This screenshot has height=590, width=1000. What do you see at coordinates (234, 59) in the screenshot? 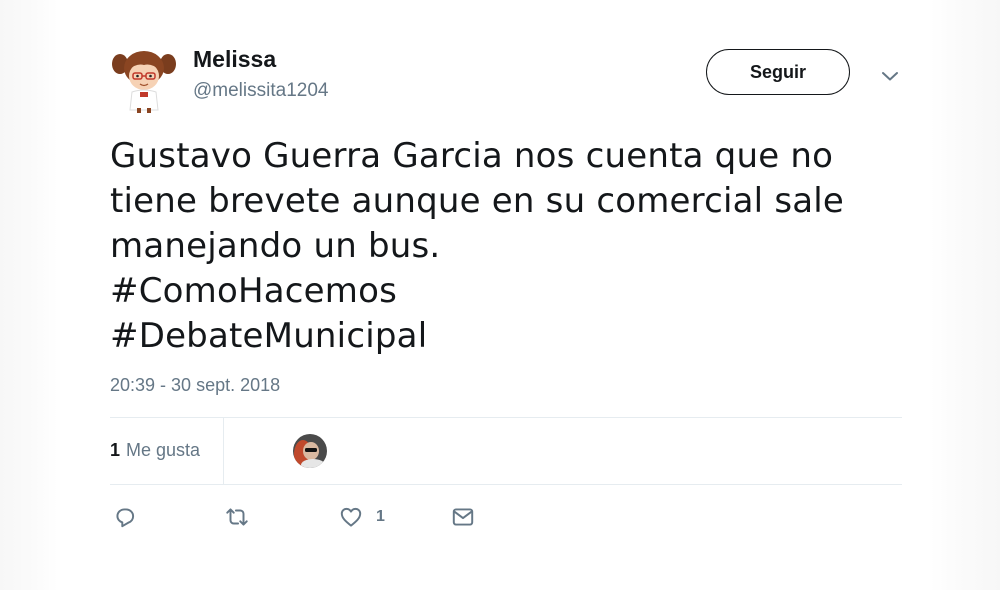
I see `author-display-name: Melissa` at bounding box center [234, 59].